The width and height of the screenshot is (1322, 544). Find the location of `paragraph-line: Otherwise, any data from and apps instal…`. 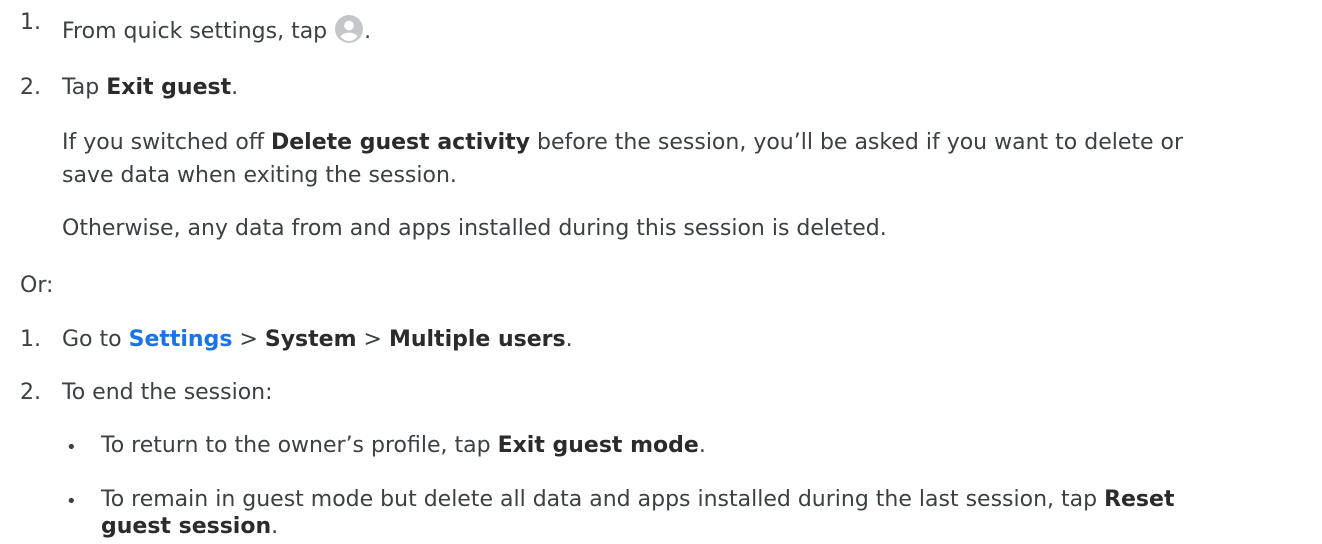

paragraph-line: Otherwise, any data from and apps instal… is located at coordinates (474, 228).